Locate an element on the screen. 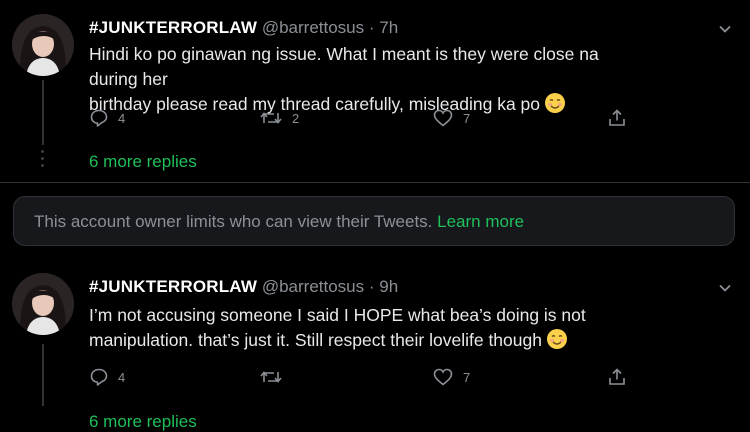 The height and width of the screenshot is (432, 750). timestamp: 7h is located at coordinates (388, 27).